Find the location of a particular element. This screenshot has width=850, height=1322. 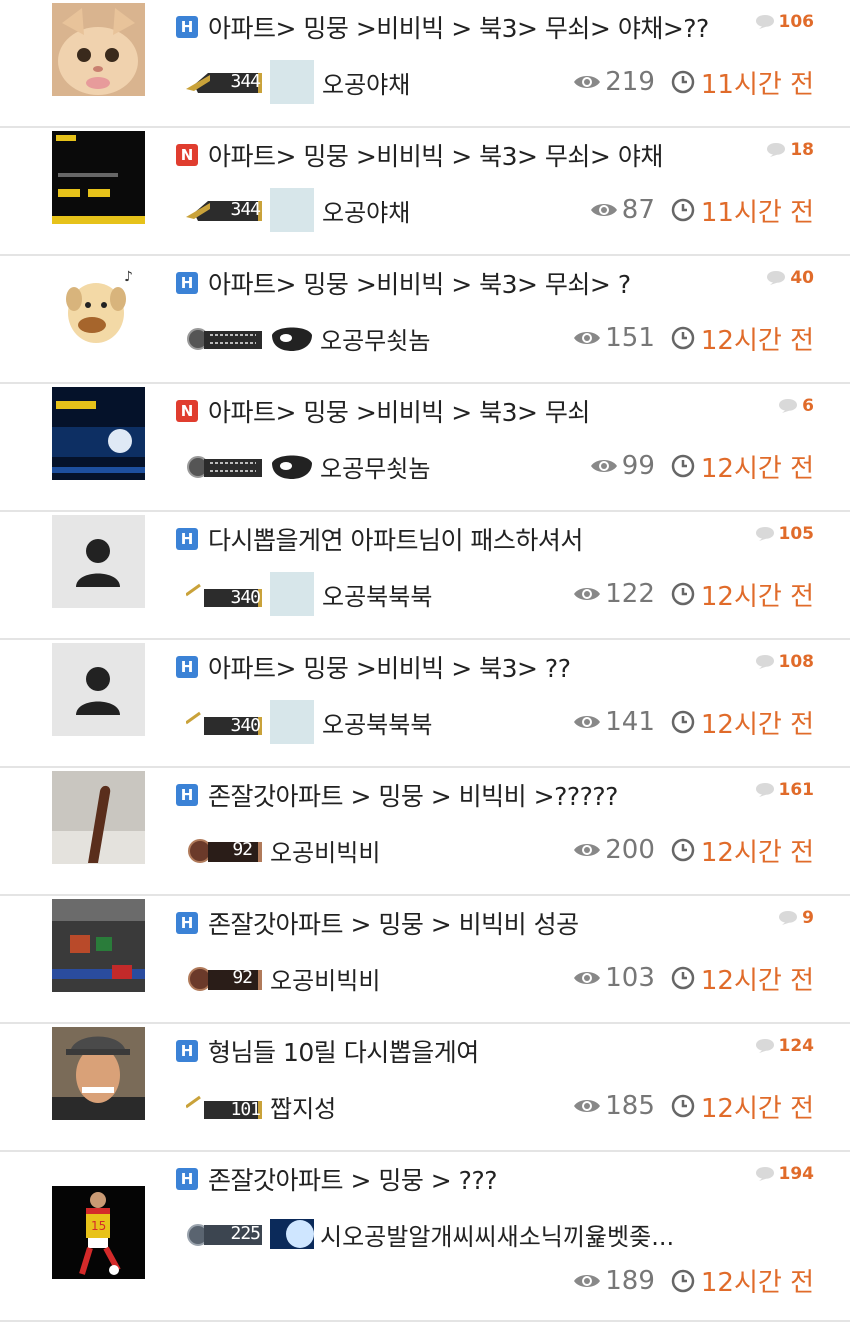

comment-count: 194 is located at coordinates (784, 1174).